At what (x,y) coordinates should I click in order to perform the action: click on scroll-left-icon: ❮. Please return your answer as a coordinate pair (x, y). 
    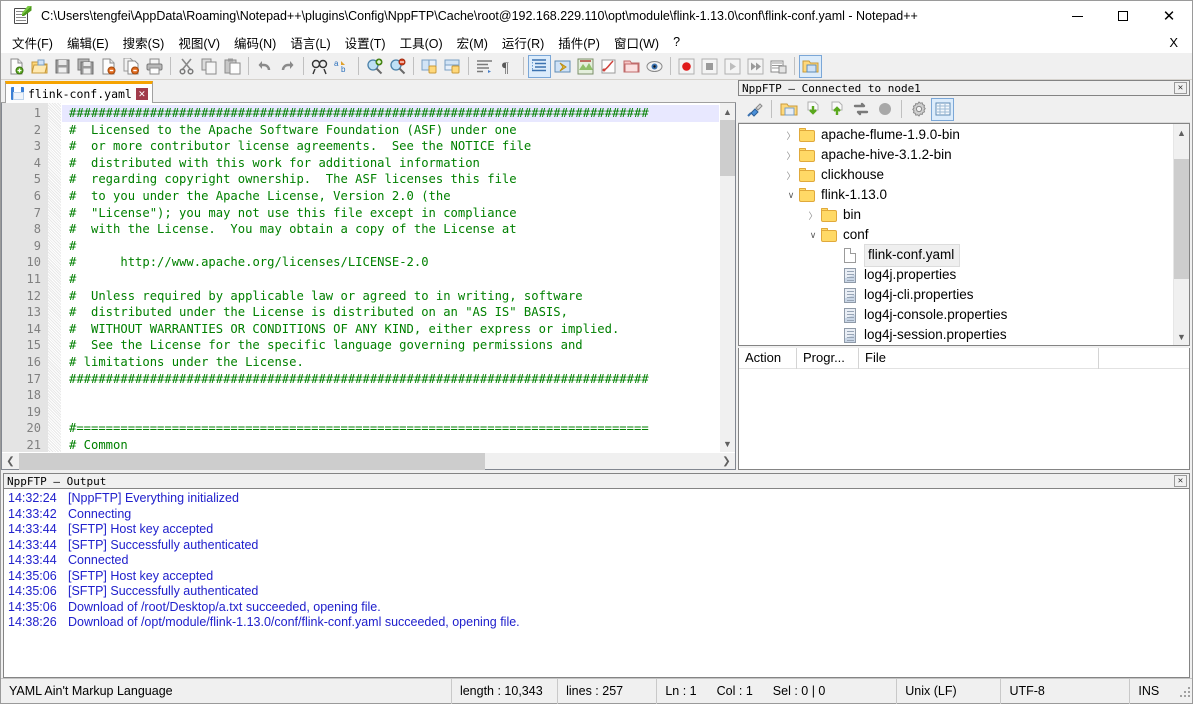
    Looking at the image, I should click on (10, 461).